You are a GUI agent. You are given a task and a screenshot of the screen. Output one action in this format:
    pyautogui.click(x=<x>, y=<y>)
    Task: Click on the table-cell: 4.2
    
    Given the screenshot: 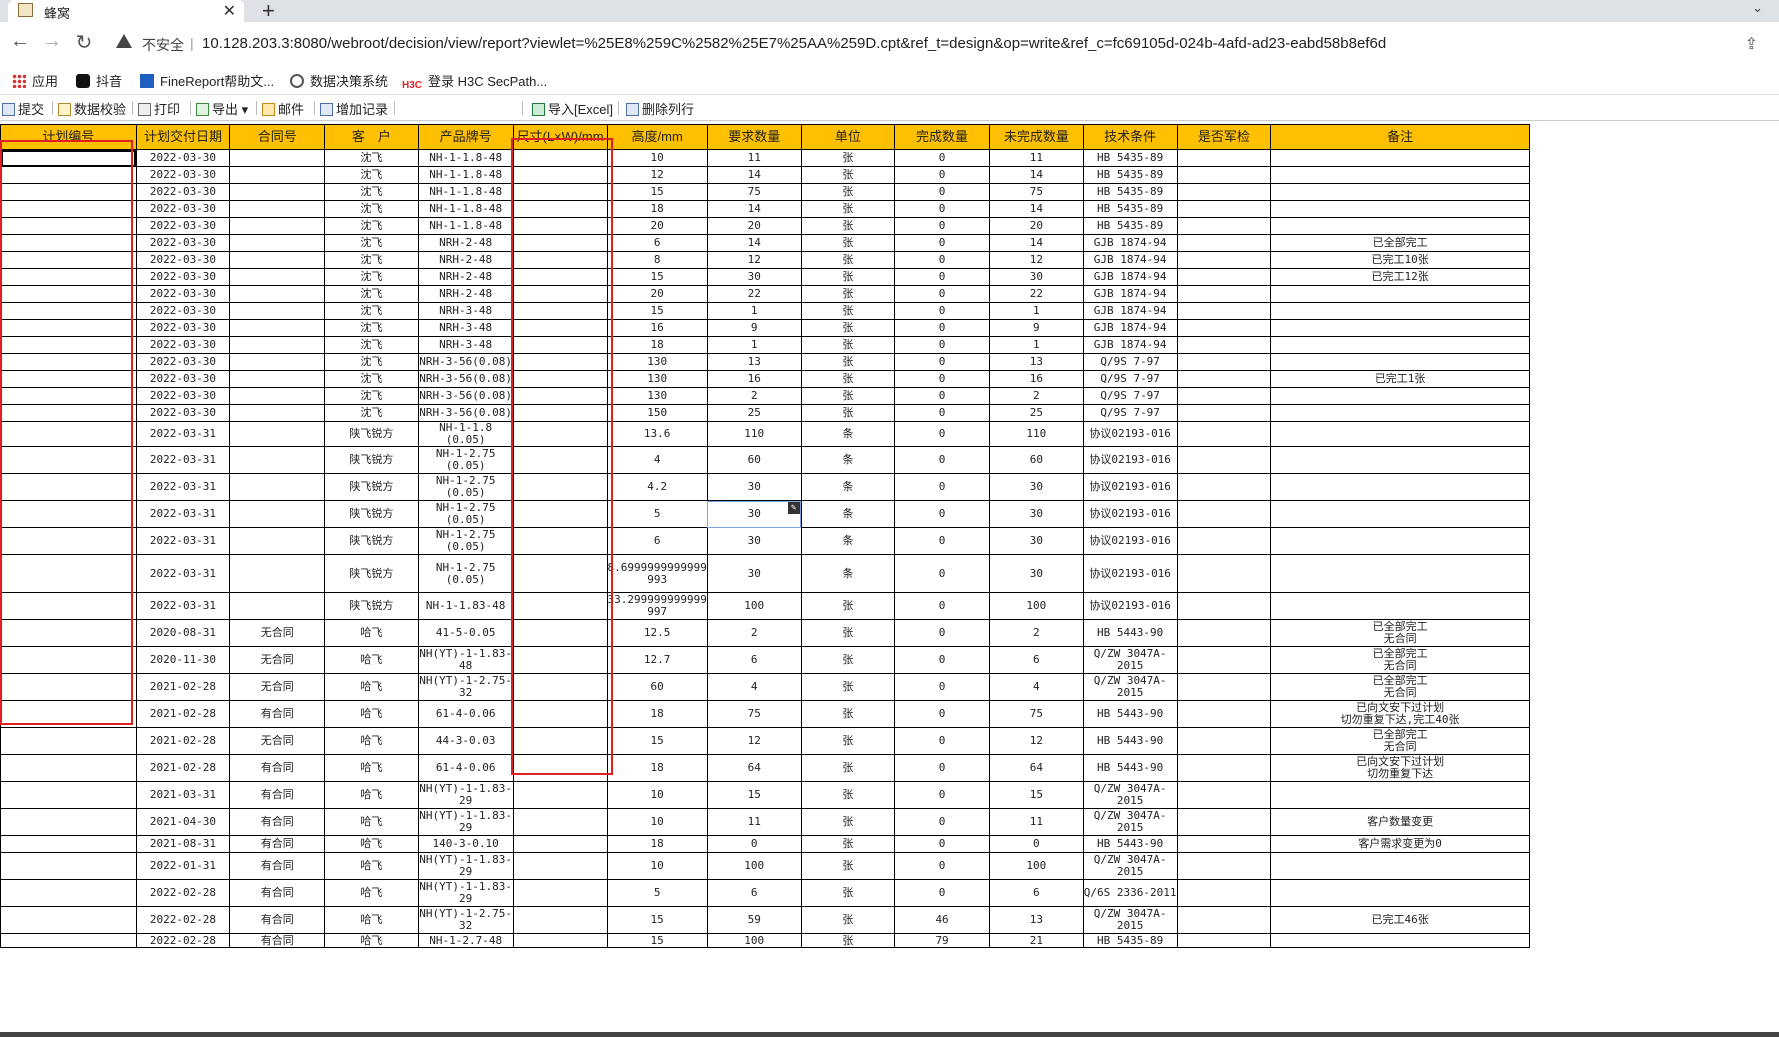 What is the action you would take?
    pyautogui.click(x=657, y=487)
    